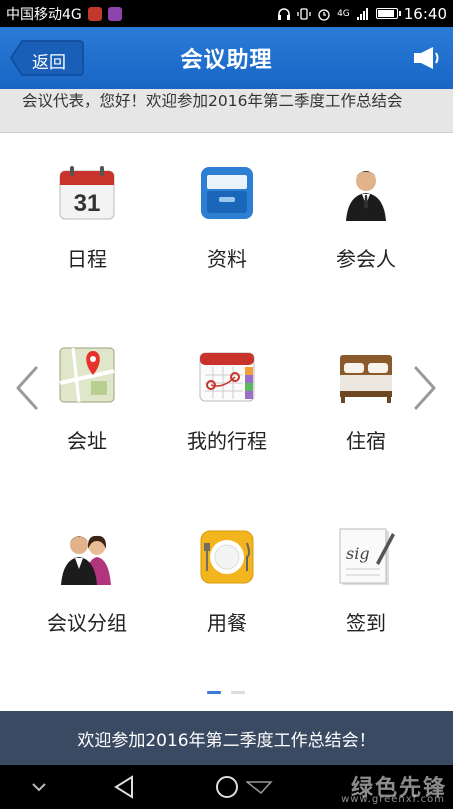 The height and width of the screenshot is (809, 453). Describe the element at coordinates (227, 557) in the screenshot. I see `dining-plate-icon` at that location.